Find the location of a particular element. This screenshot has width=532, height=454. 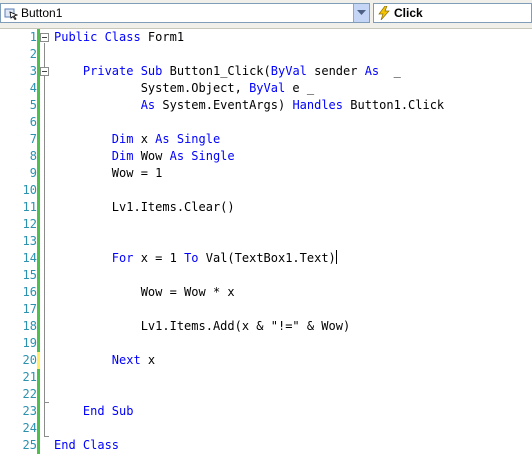

code-text: Wow = Wow * x is located at coordinates (144, 292).